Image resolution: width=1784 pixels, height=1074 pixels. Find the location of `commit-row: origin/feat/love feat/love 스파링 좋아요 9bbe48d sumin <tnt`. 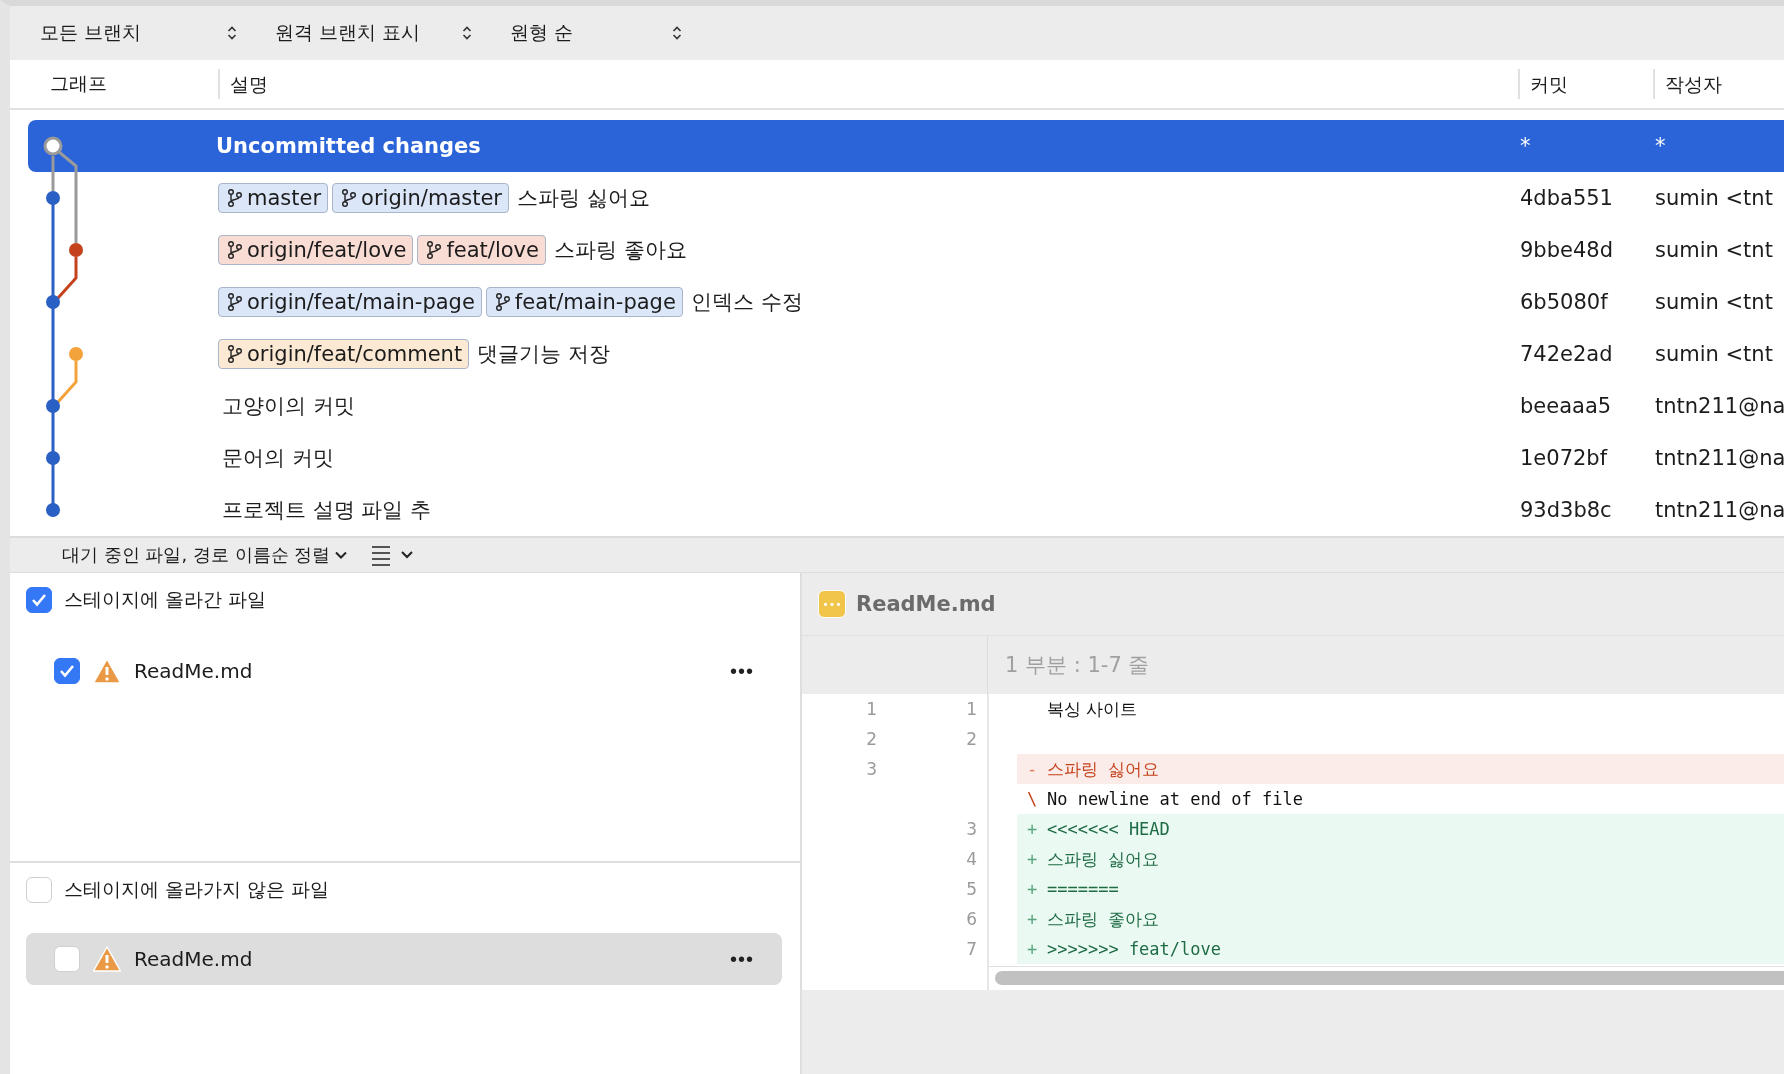

commit-row: origin/feat/love feat/love 스파링 좋아요 9bbe48d sumin <tnt is located at coordinates (897, 250).